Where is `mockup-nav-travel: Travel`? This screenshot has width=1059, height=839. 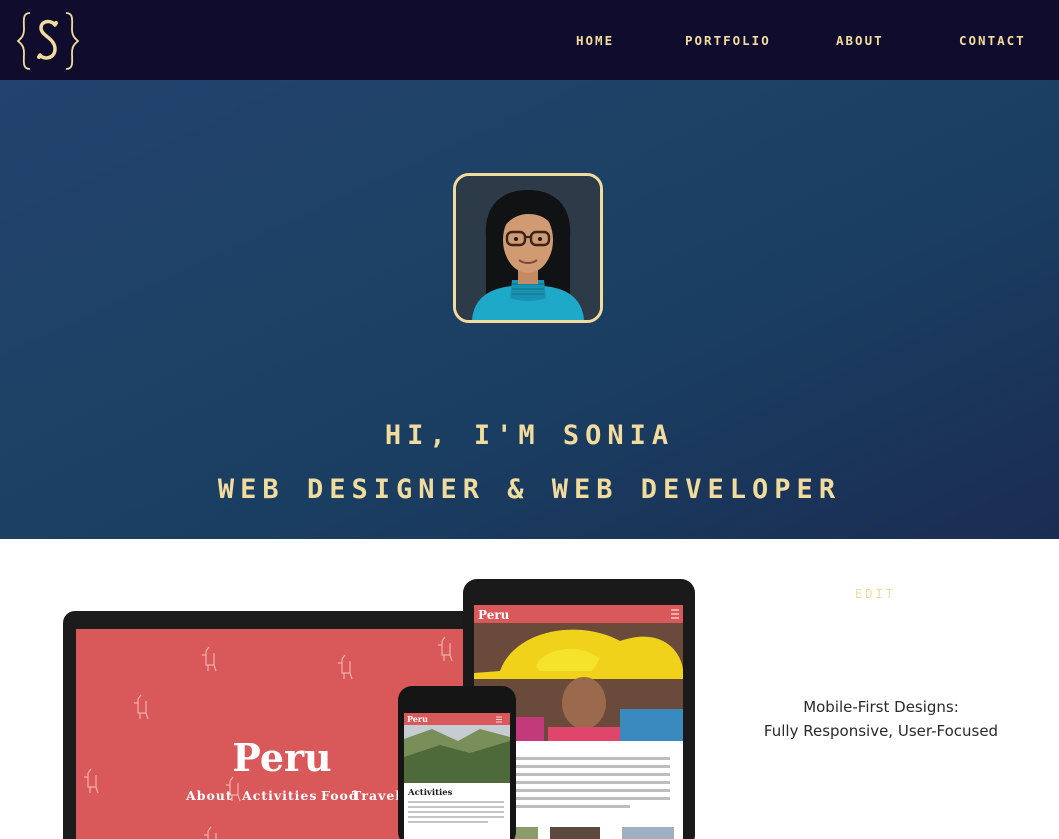
mockup-nav-travel: Travel is located at coordinates (376, 795).